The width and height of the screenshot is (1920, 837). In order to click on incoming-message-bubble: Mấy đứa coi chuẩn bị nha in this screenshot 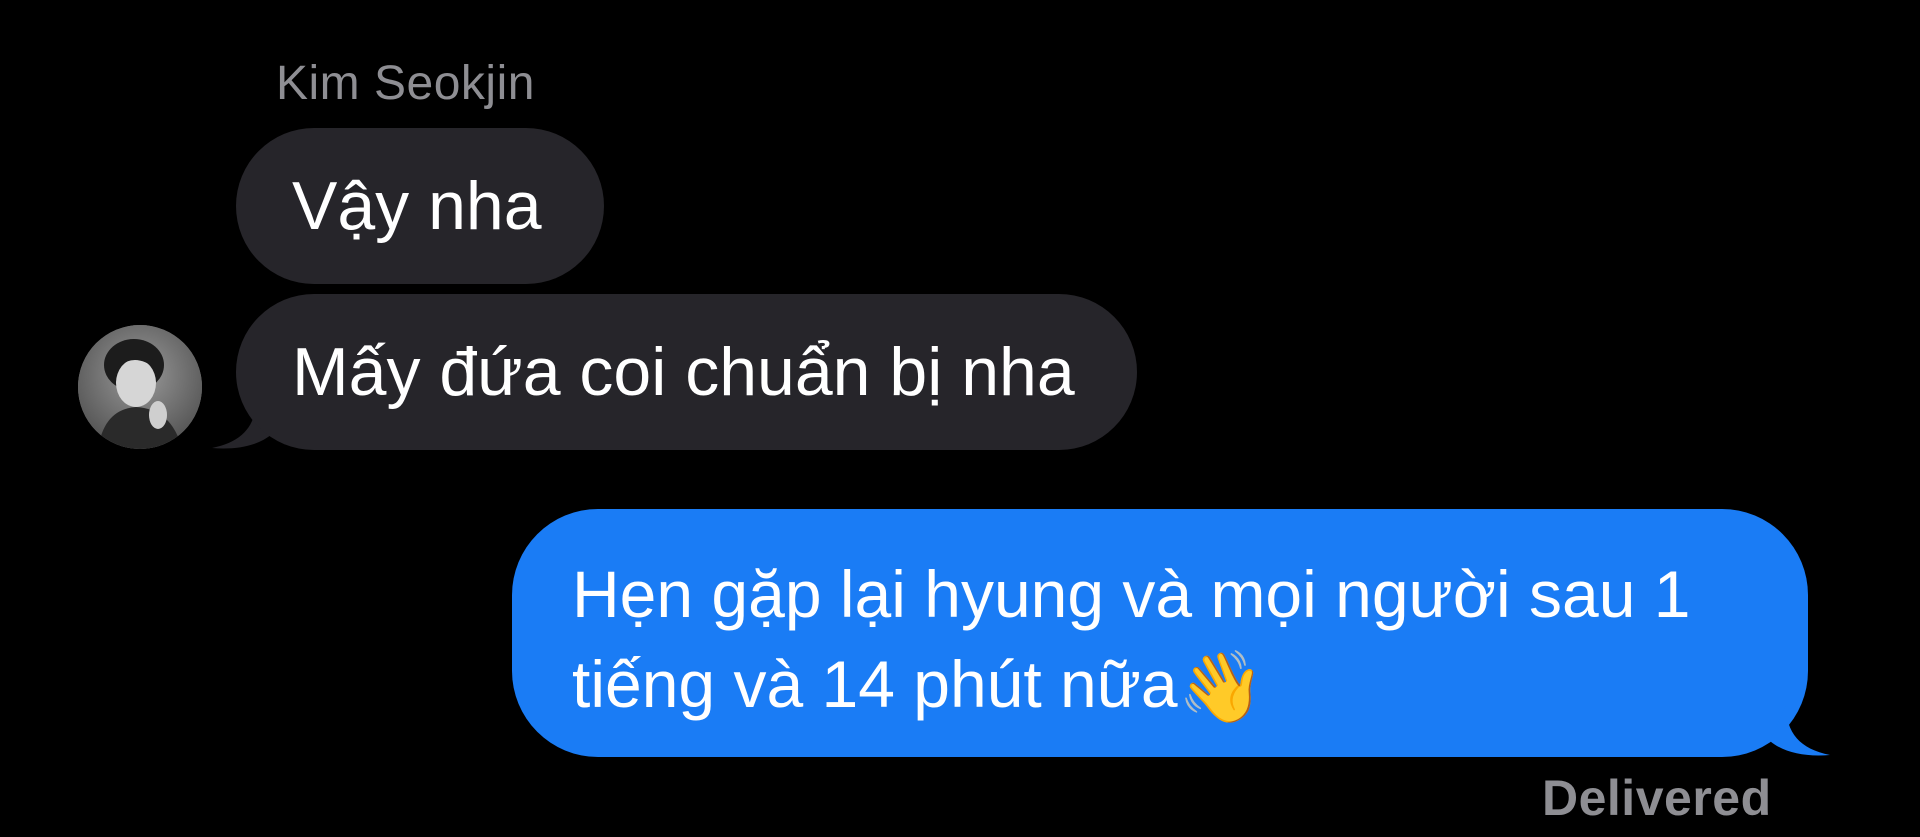, I will do `click(686, 372)`.